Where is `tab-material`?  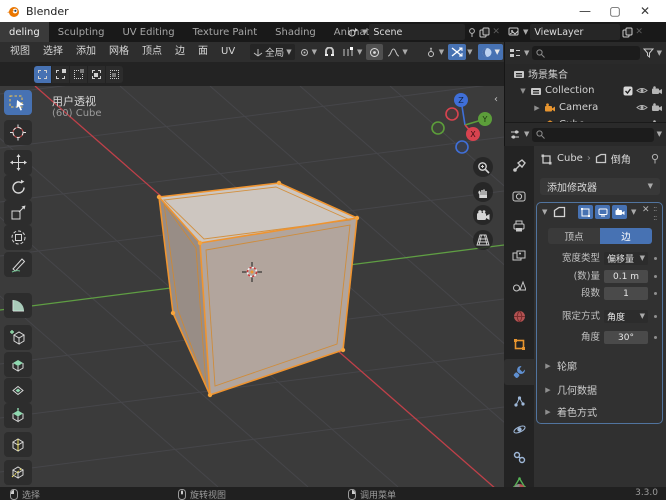
tab-material is located at coordinates (519, 481).